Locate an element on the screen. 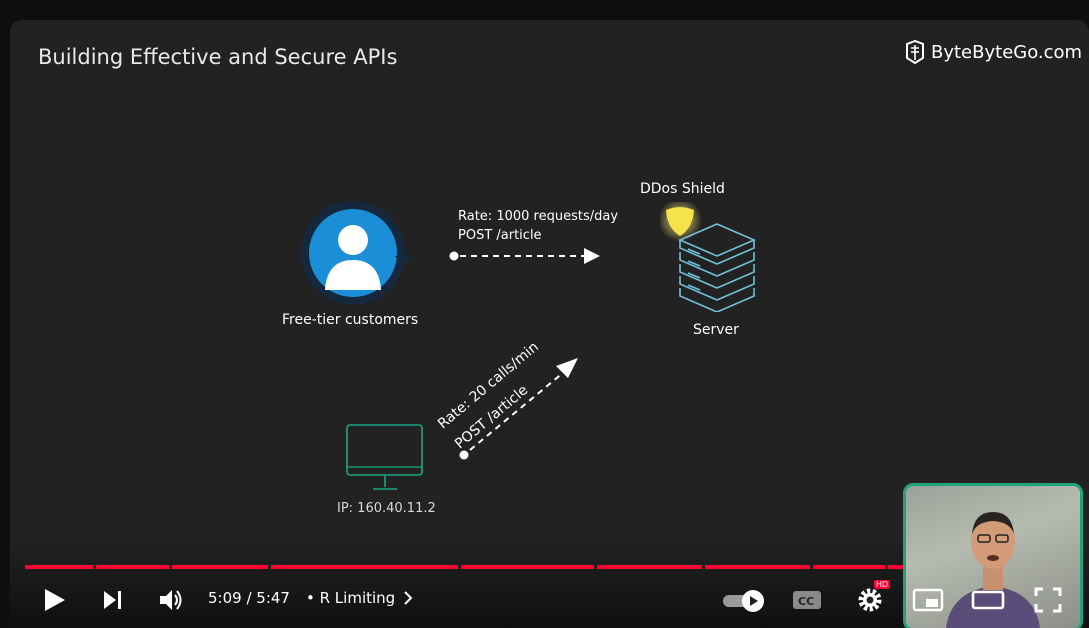 The image size is (1089, 628). volume-icon is located at coordinates (171, 600).